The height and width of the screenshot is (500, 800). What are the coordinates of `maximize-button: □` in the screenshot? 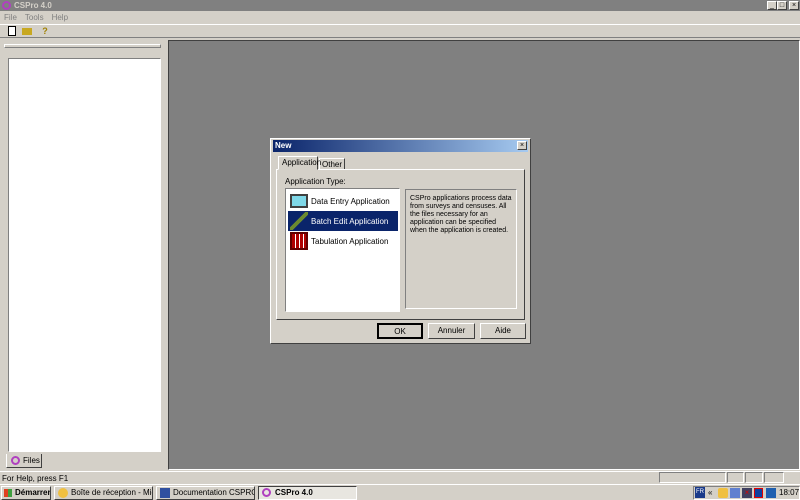 It's located at (782, 5).